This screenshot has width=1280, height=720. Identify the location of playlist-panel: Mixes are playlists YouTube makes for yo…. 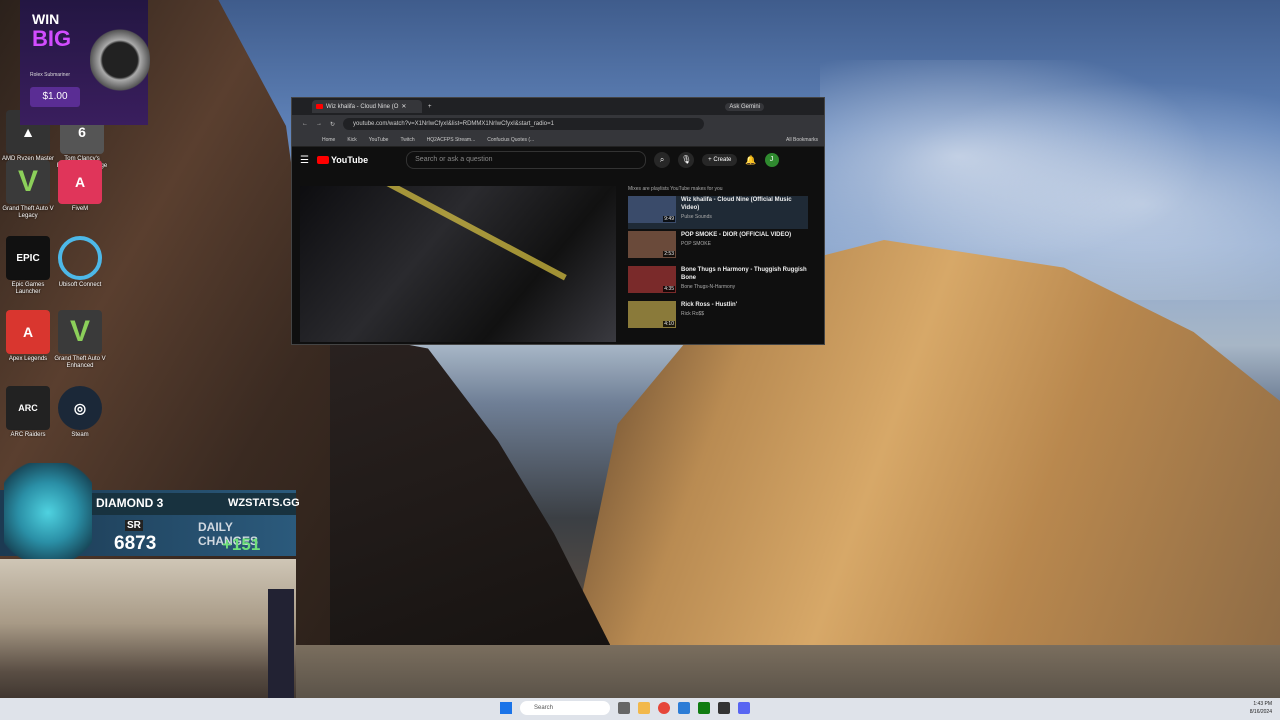
(718, 265).